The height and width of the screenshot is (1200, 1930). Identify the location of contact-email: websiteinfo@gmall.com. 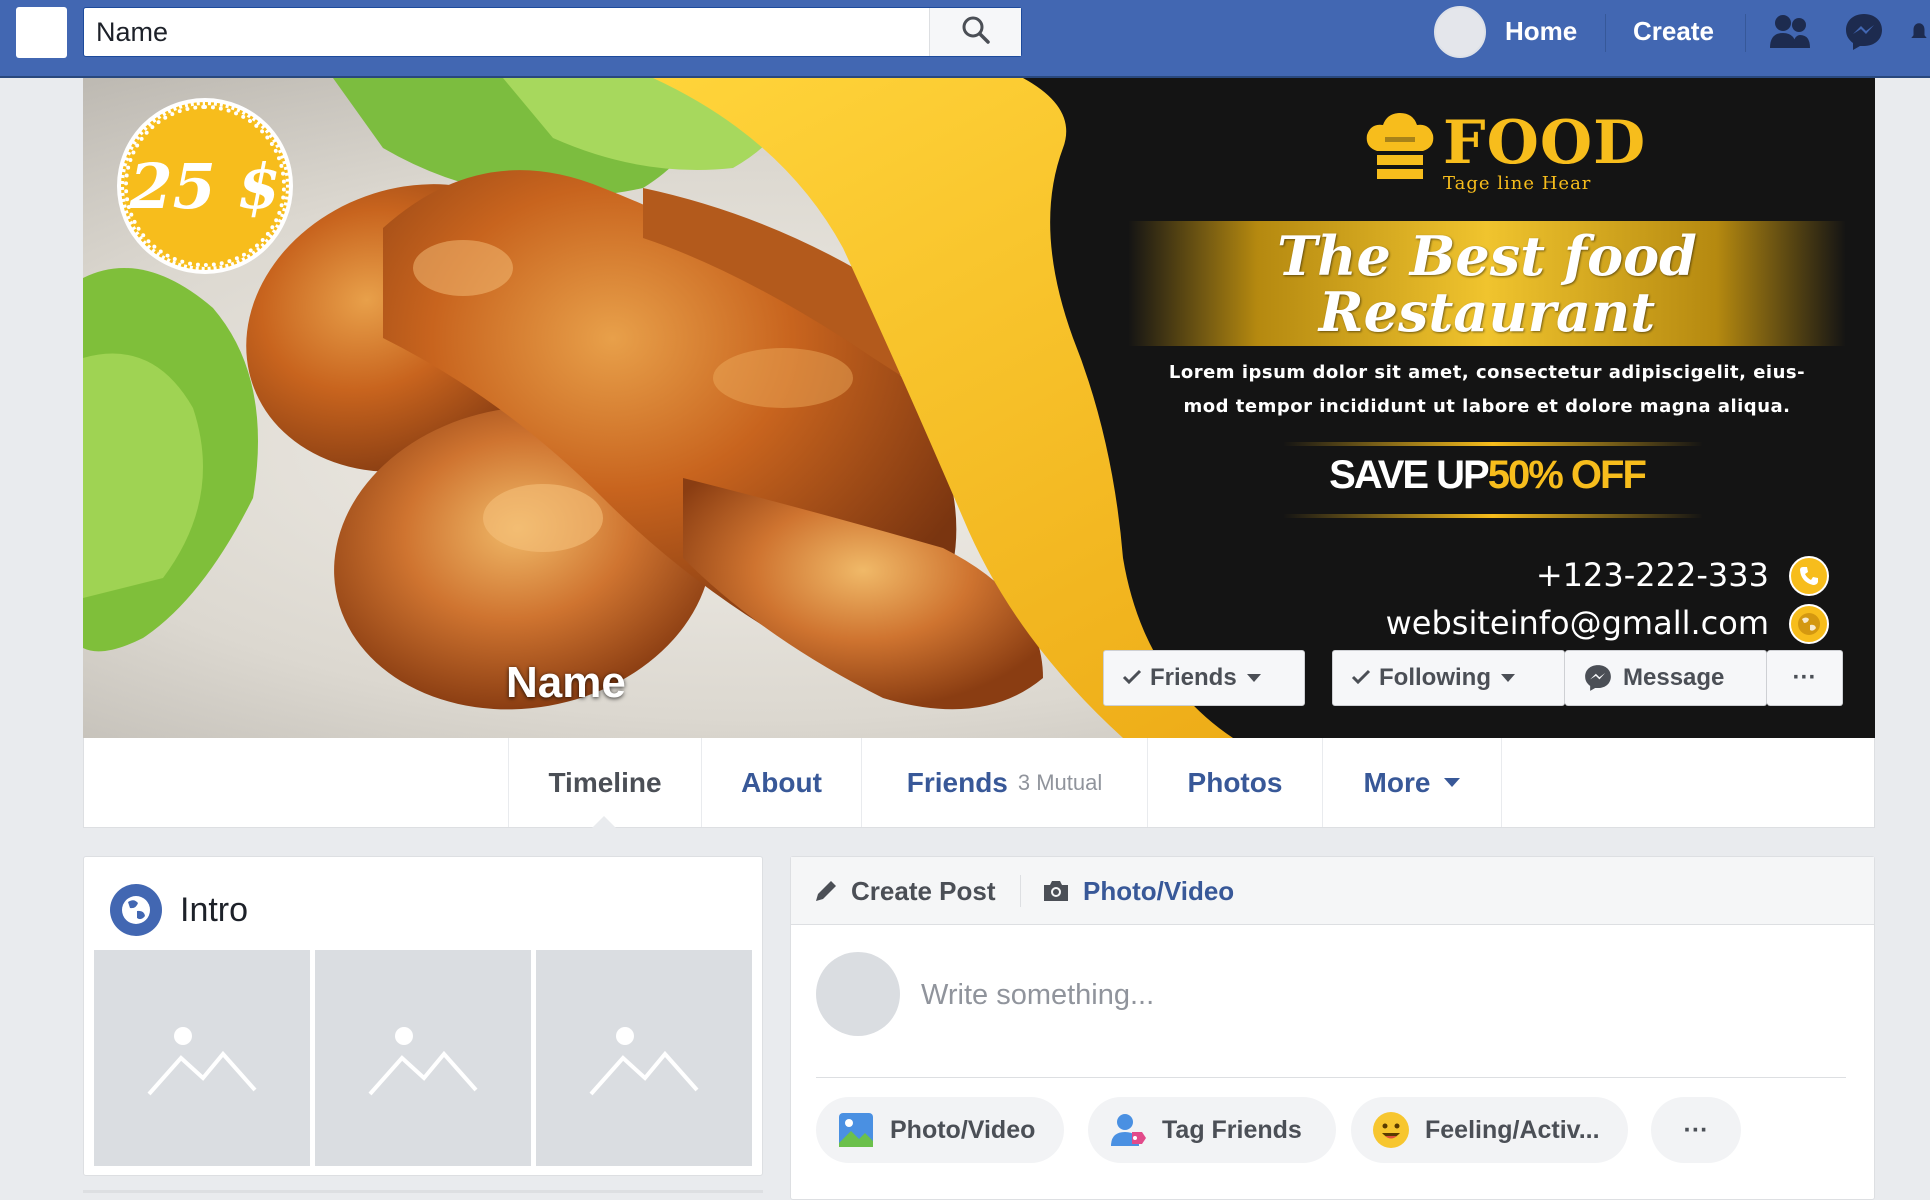
(1577, 623).